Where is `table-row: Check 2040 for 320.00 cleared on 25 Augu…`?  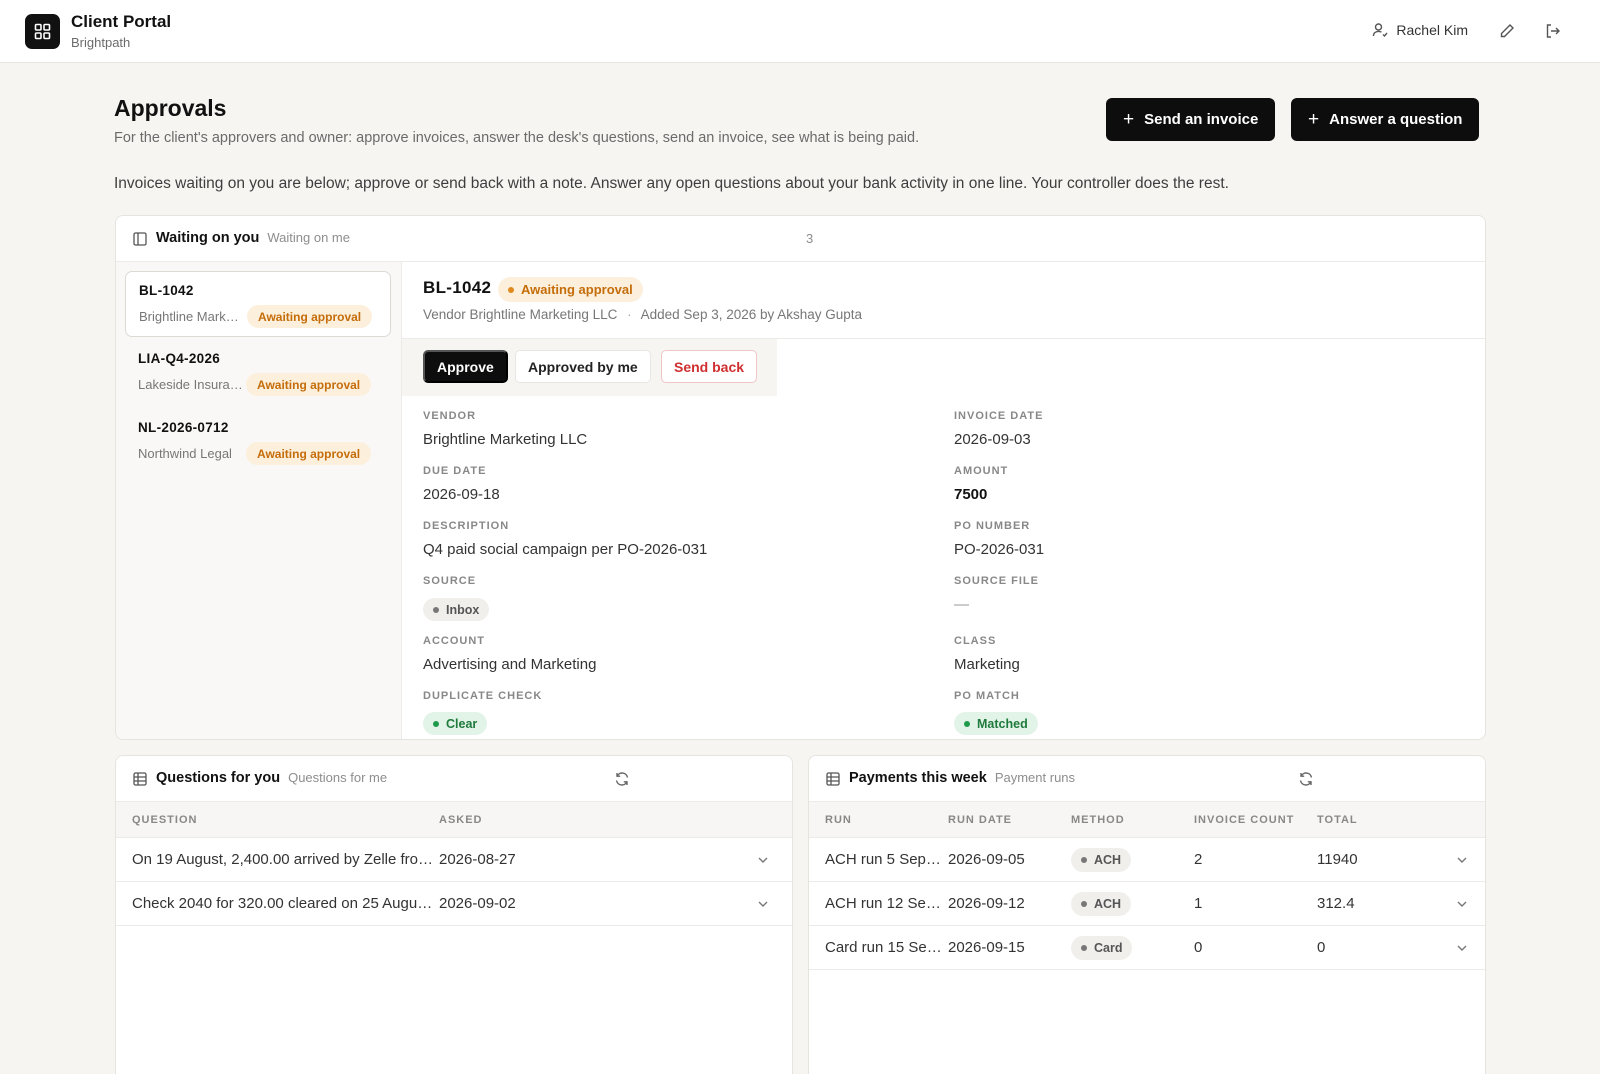
table-row: Check 2040 for 320.00 cleared on 25 Augu… is located at coordinates (454, 904).